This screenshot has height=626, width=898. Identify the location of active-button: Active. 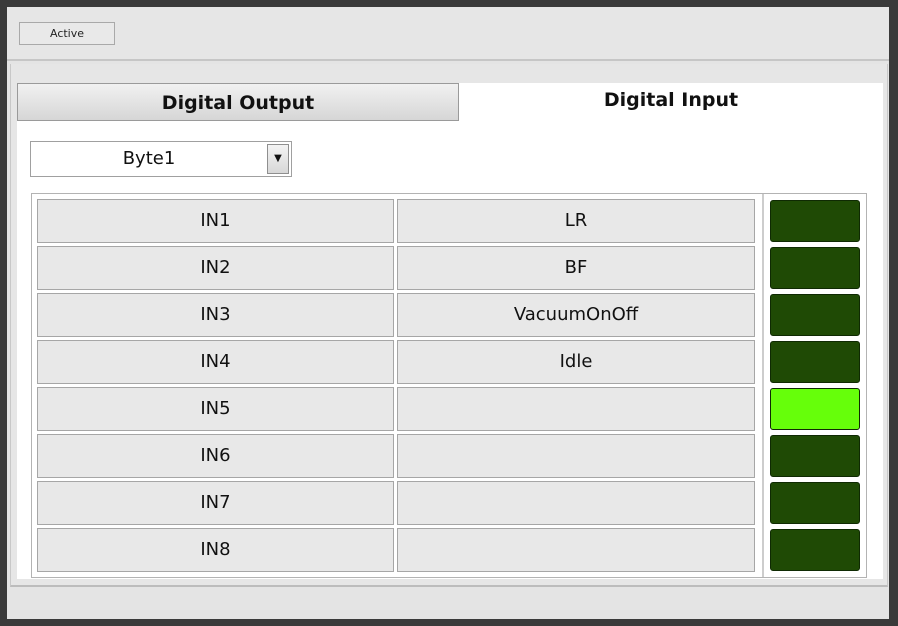
(67, 33).